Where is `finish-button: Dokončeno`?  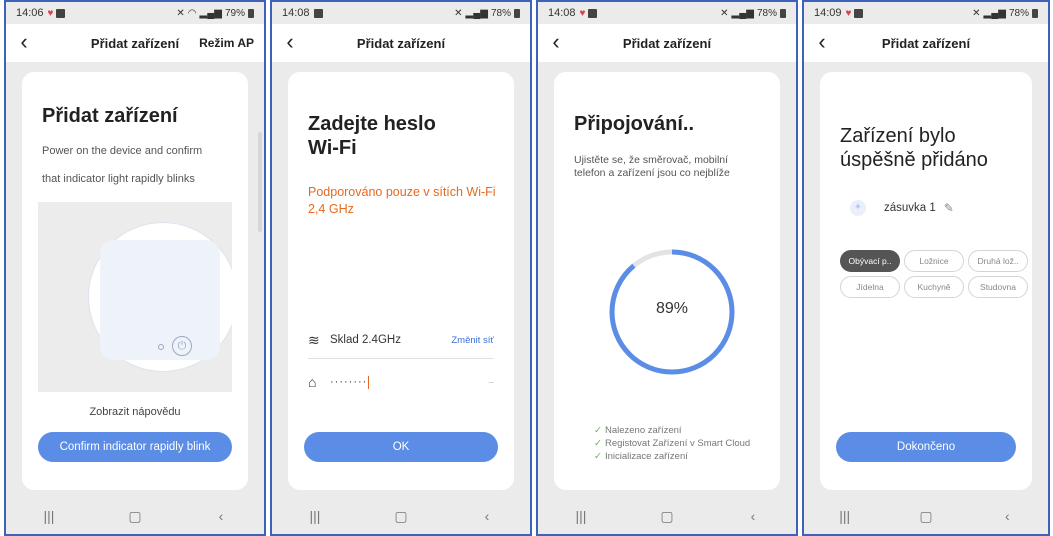 finish-button: Dokončeno is located at coordinates (926, 447).